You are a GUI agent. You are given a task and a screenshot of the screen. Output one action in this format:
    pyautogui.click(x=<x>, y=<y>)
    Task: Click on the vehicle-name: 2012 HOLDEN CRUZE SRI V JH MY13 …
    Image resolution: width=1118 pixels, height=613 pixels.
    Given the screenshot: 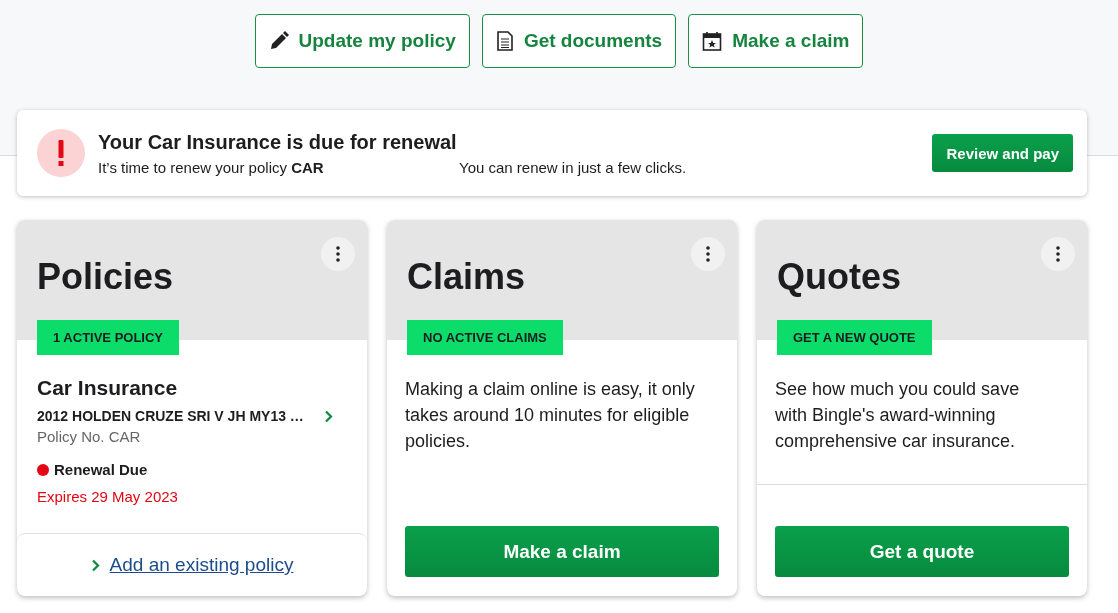 What is the action you would take?
    pyautogui.click(x=170, y=416)
    